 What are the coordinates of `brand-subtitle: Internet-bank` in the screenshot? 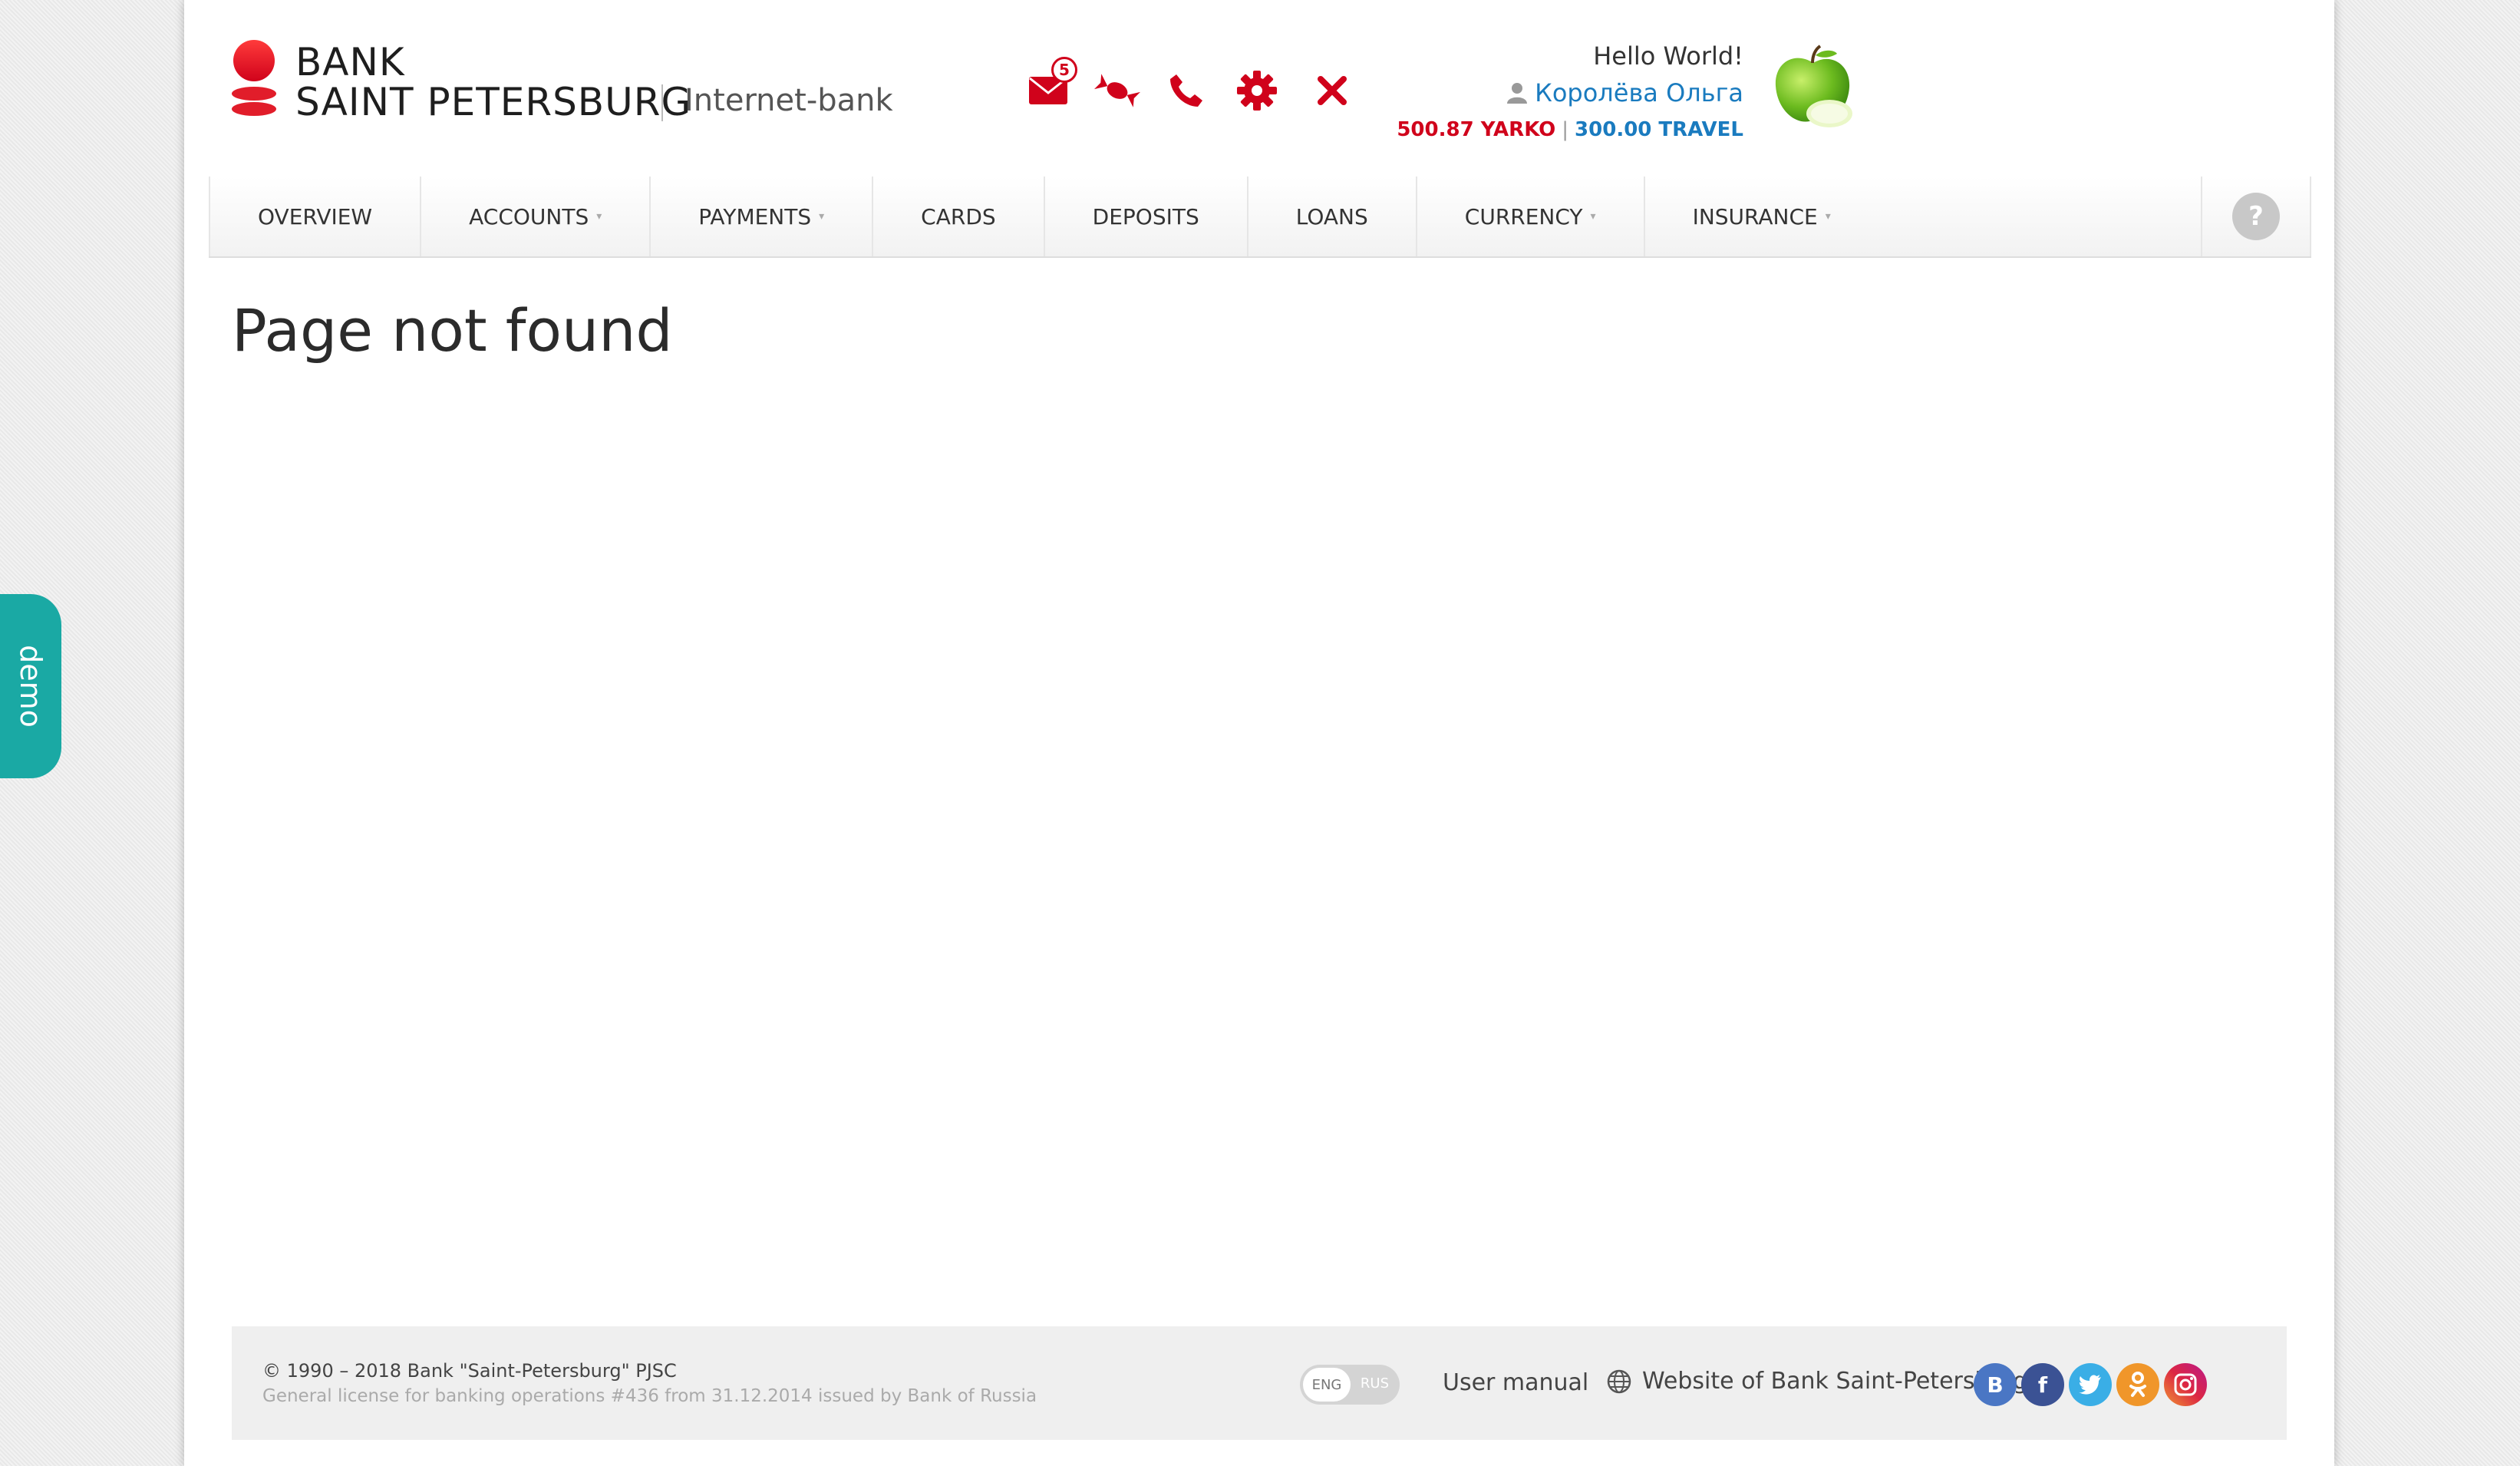 It's located at (789, 100).